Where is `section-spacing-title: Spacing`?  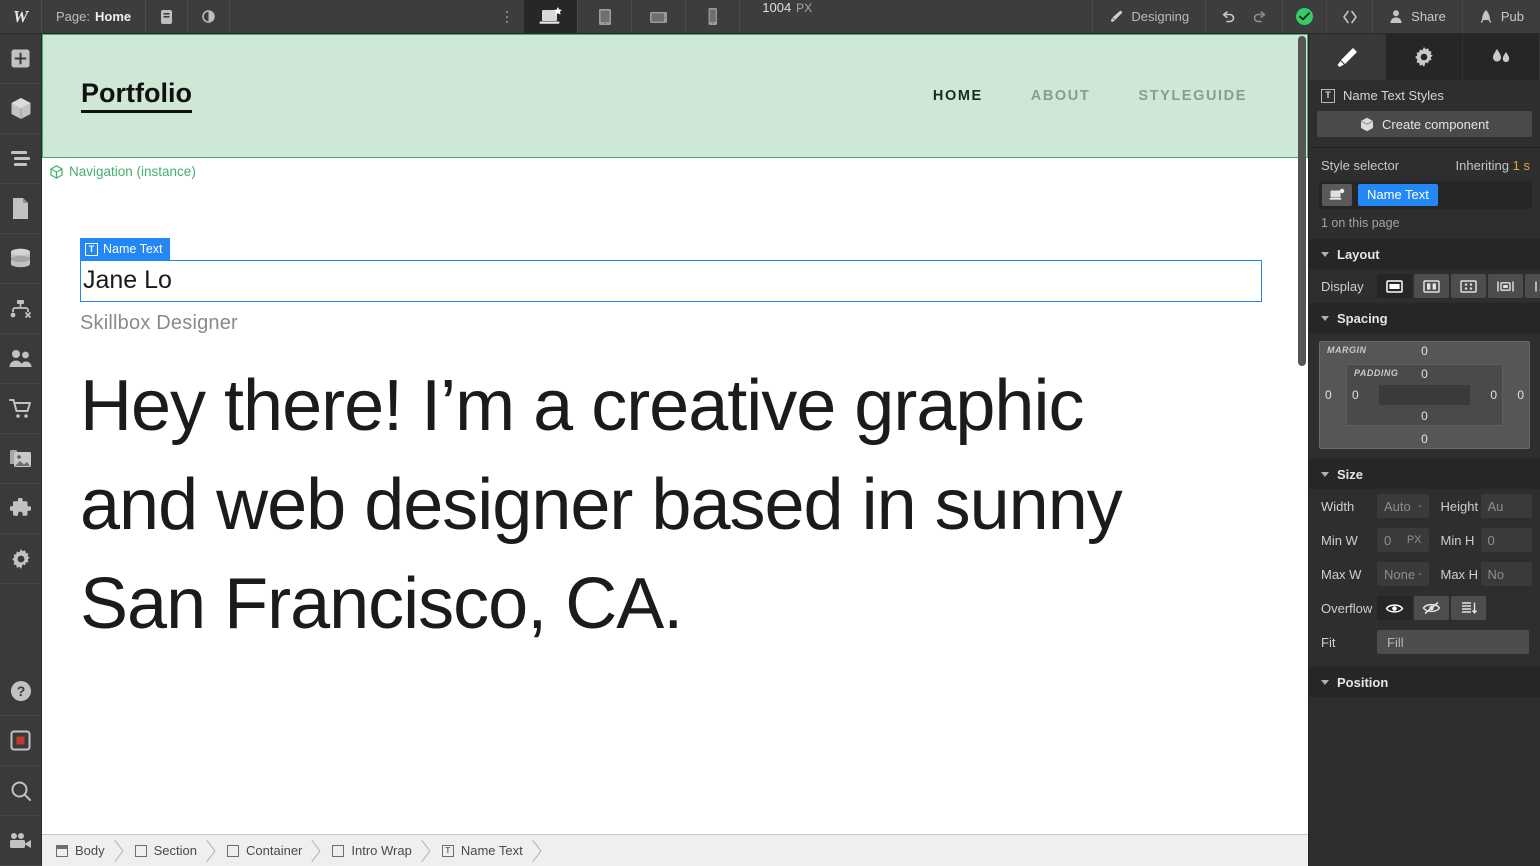
section-spacing-title: Spacing is located at coordinates (1362, 318).